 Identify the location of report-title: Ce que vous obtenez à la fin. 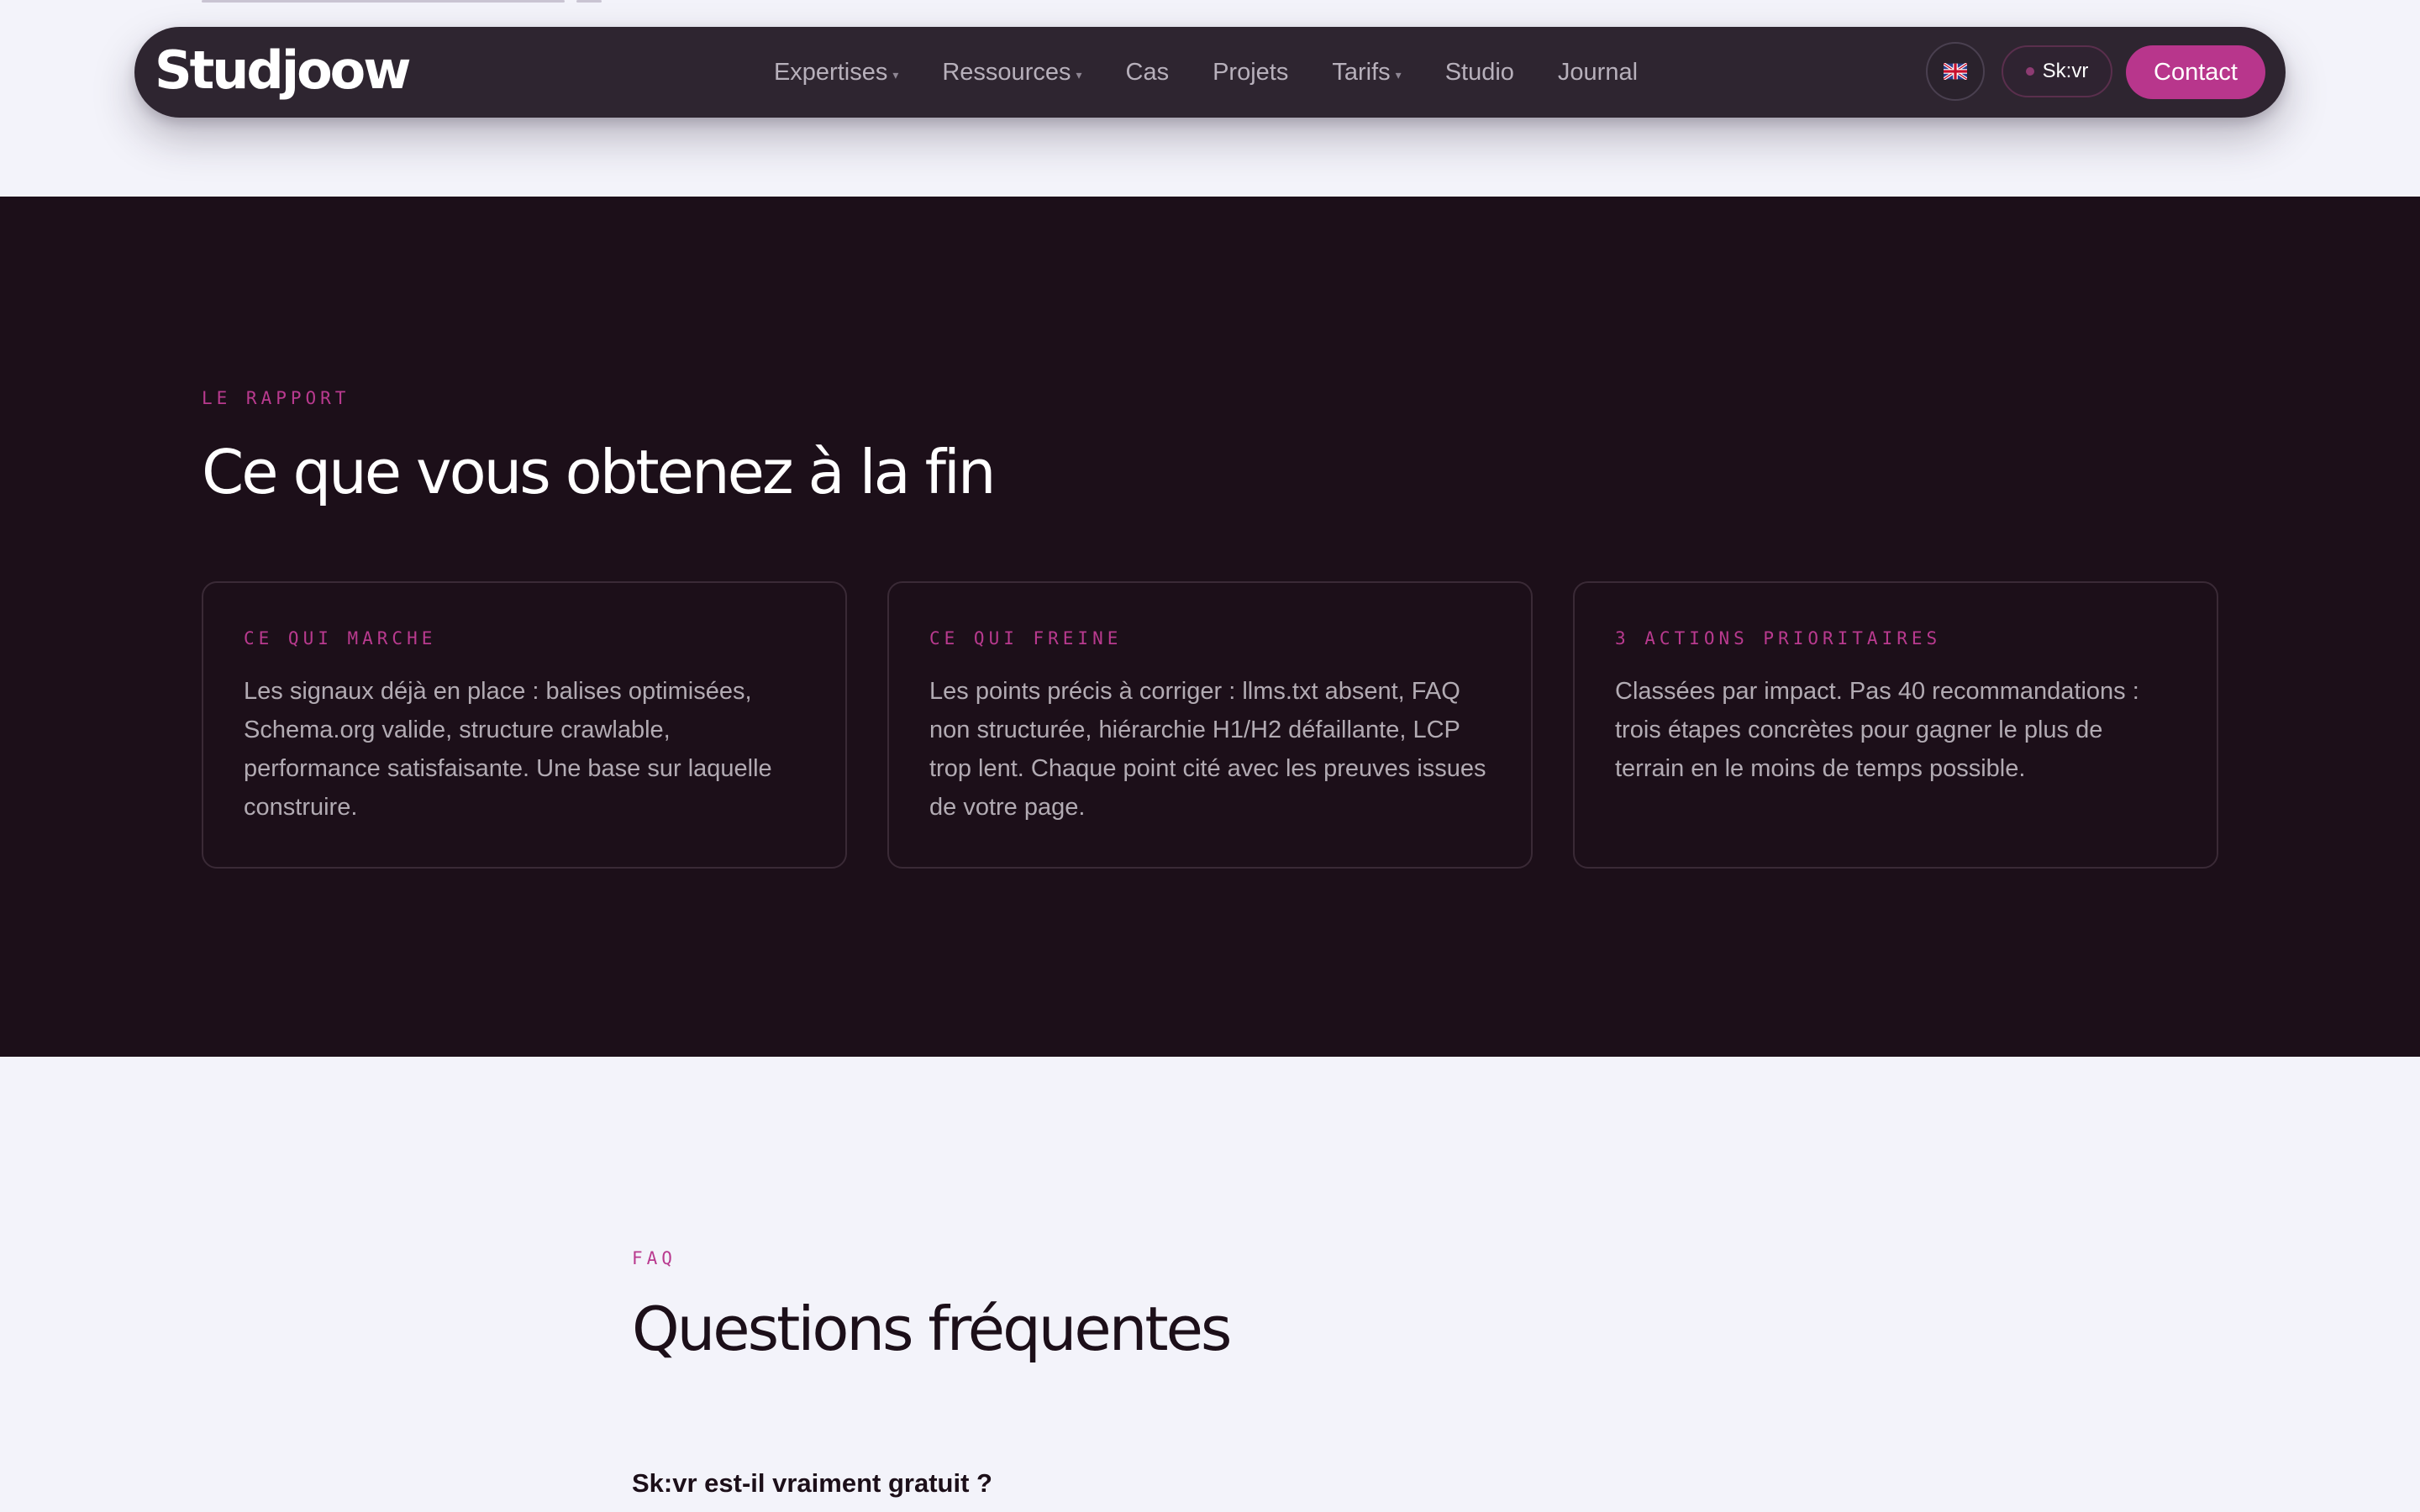
(599, 472).